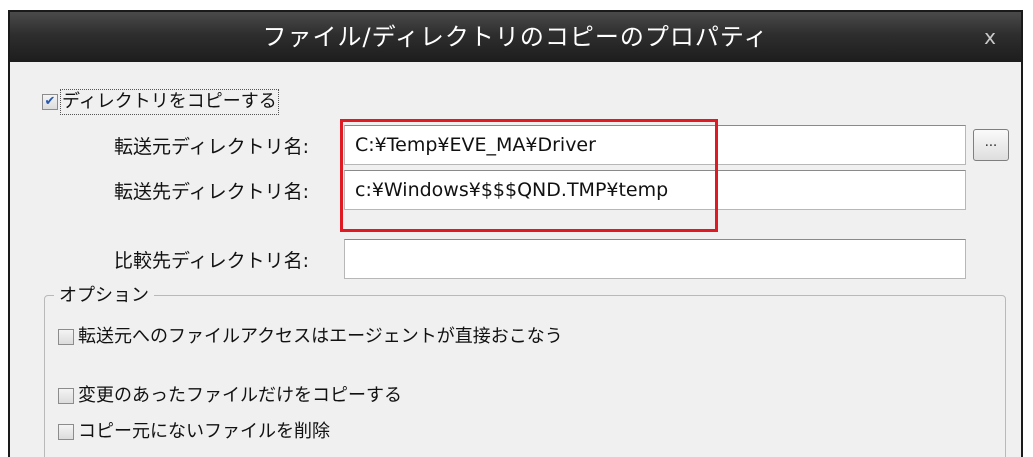  What do you see at coordinates (990, 37) in the screenshot?
I see `close-icon: x` at bounding box center [990, 37].